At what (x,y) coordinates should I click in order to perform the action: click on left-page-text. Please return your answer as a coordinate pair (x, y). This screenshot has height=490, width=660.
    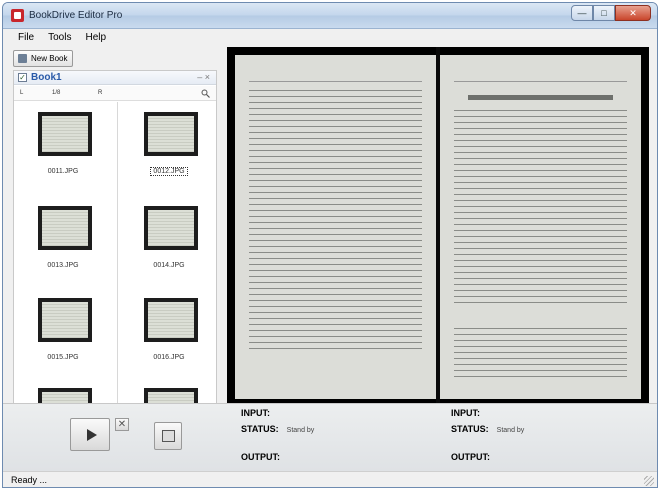
    Looking at the image, I should click on (335, 219).